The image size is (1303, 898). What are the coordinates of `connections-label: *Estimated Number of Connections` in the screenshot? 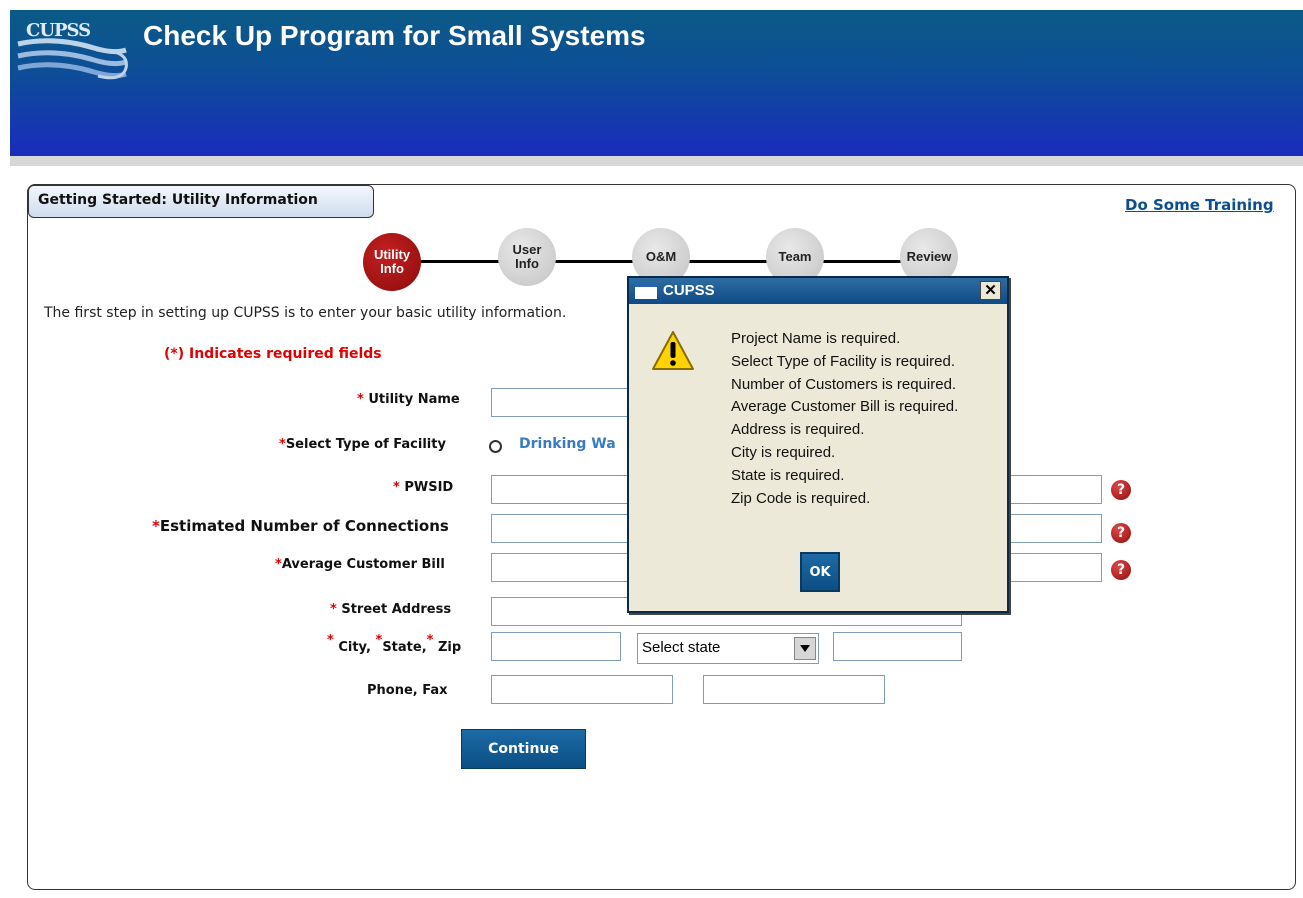 It's located at (300, 526).